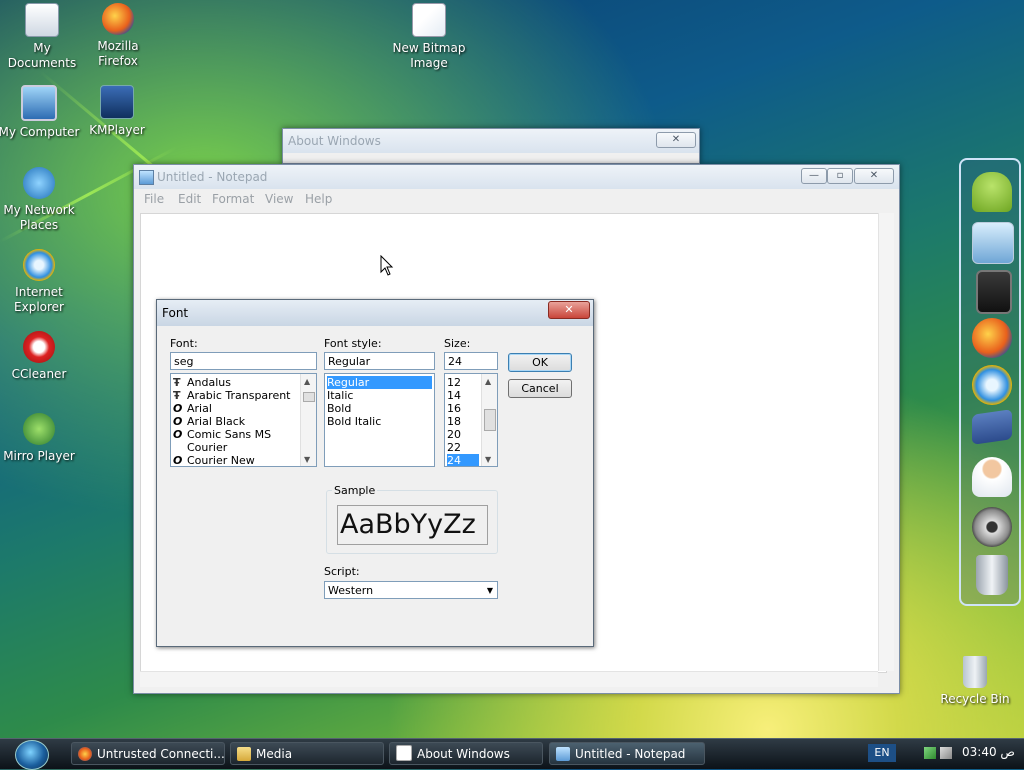 Image resolution: width=1024 pixels, height=770 pixels. What do you see at coordinates (146, 177) in the screenshot?
I see `notepad-icon` at bounding box center [146, 177].